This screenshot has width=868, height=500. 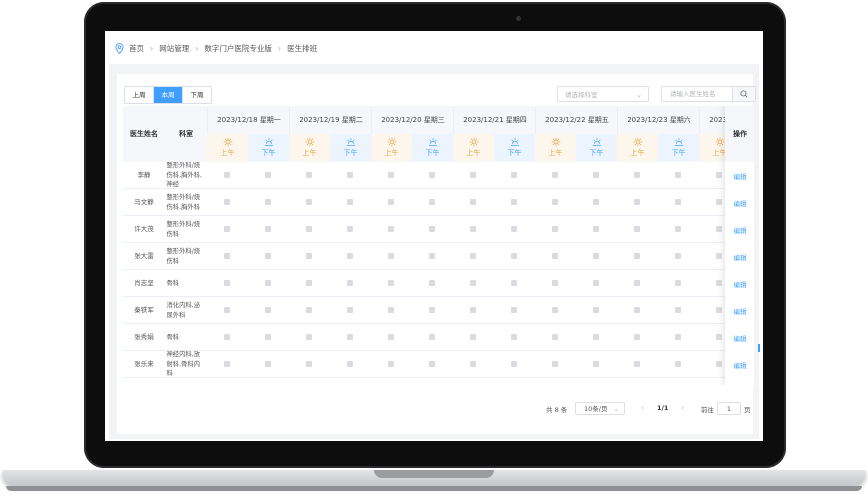 What do you see at coordinates (729, 408) in the screenshot?
I see `goto-page-input: 1` at bounding box center [729, 408].